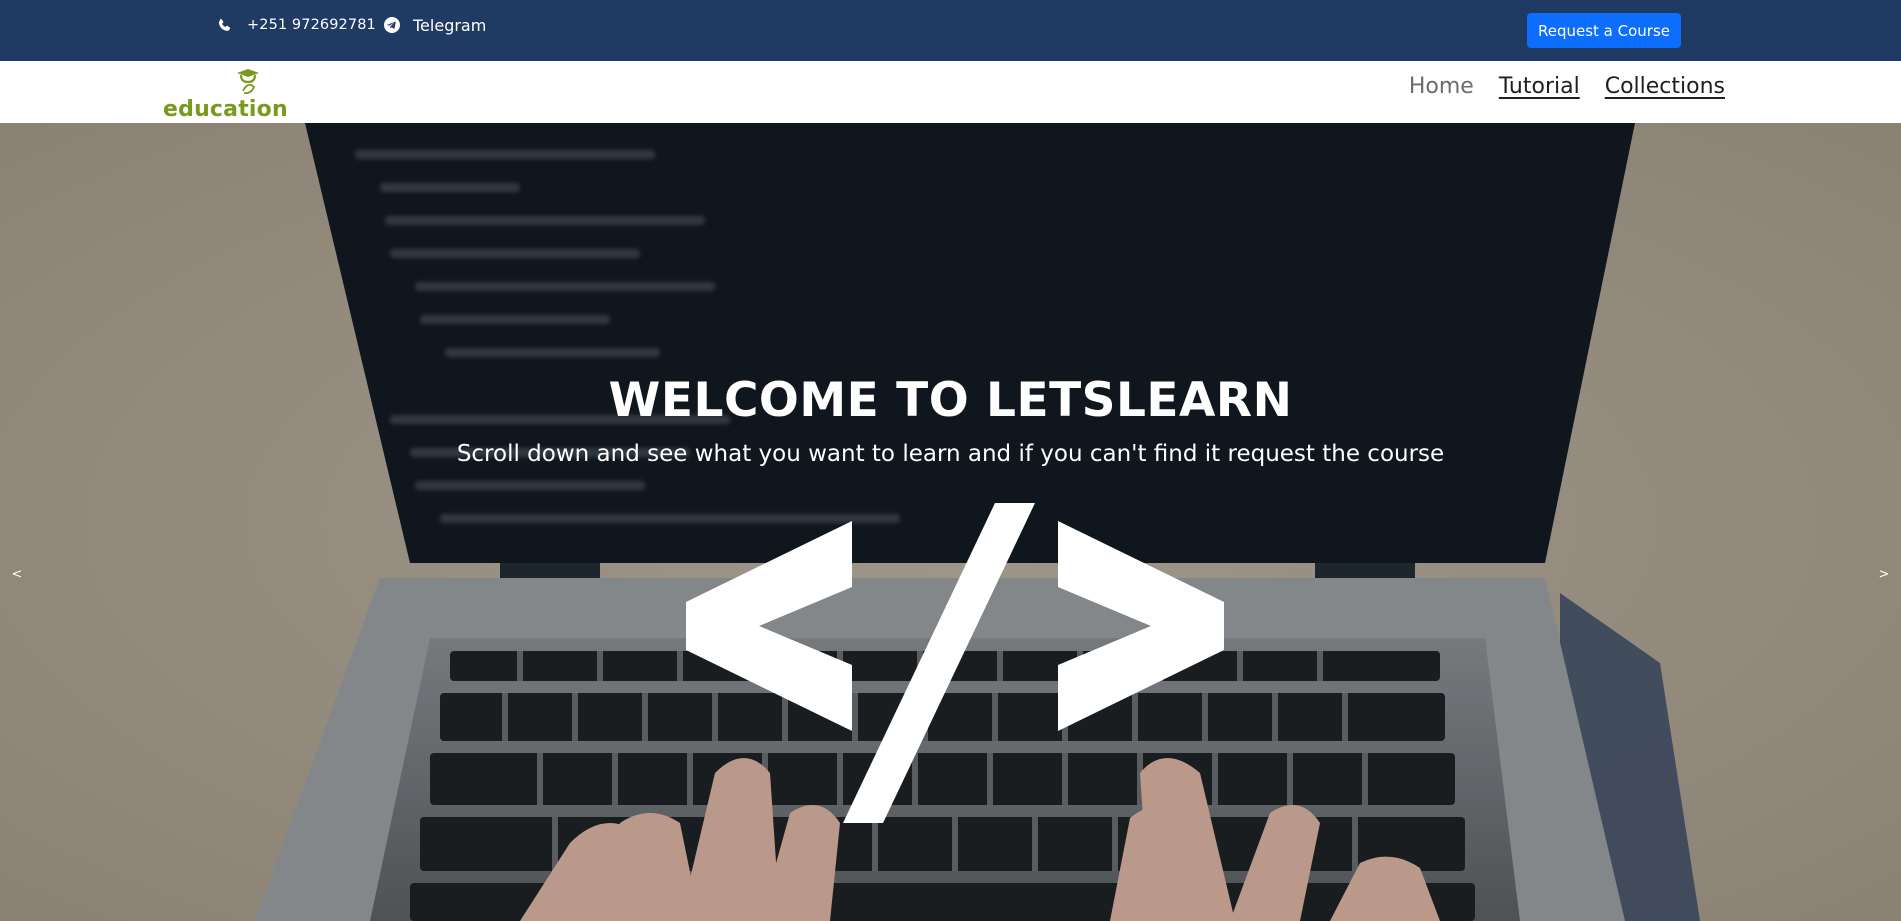  I want to click on phone-number: +251 972692781, so click(311, 25).